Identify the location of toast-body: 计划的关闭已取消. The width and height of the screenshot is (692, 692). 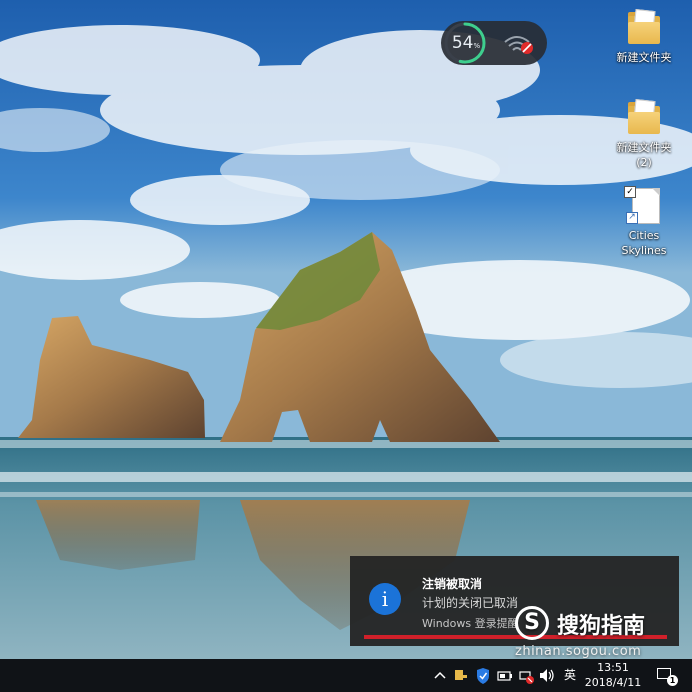
(470, 603).